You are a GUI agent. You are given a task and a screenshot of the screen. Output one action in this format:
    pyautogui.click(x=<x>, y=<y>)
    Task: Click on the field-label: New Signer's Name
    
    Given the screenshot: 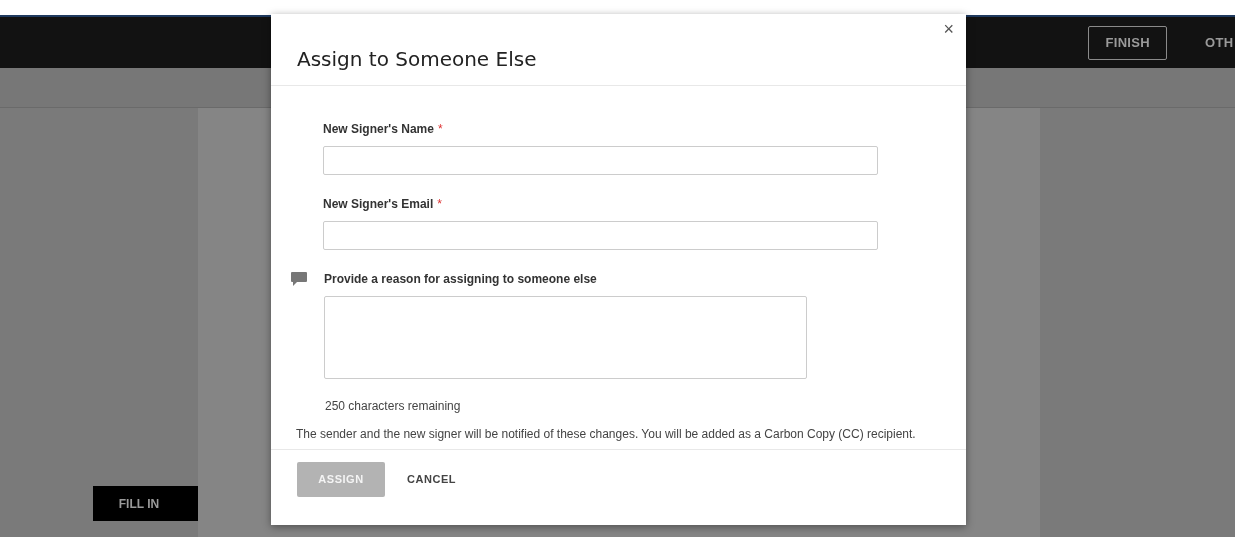 What is the action you would take?
    pyautogui.click(x=378, y=129)
    